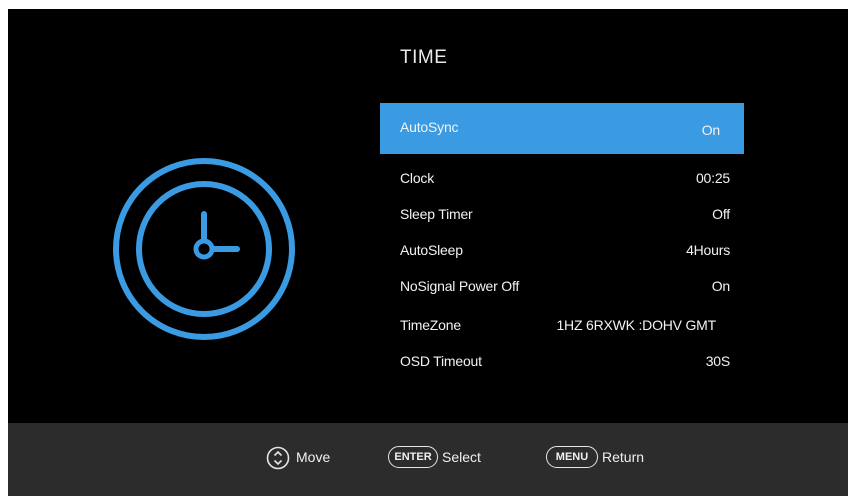 The width and height of the screenshot is (848, 496). I want to click on menu-item-label: NoSignal Power Off, so click(460, 286).